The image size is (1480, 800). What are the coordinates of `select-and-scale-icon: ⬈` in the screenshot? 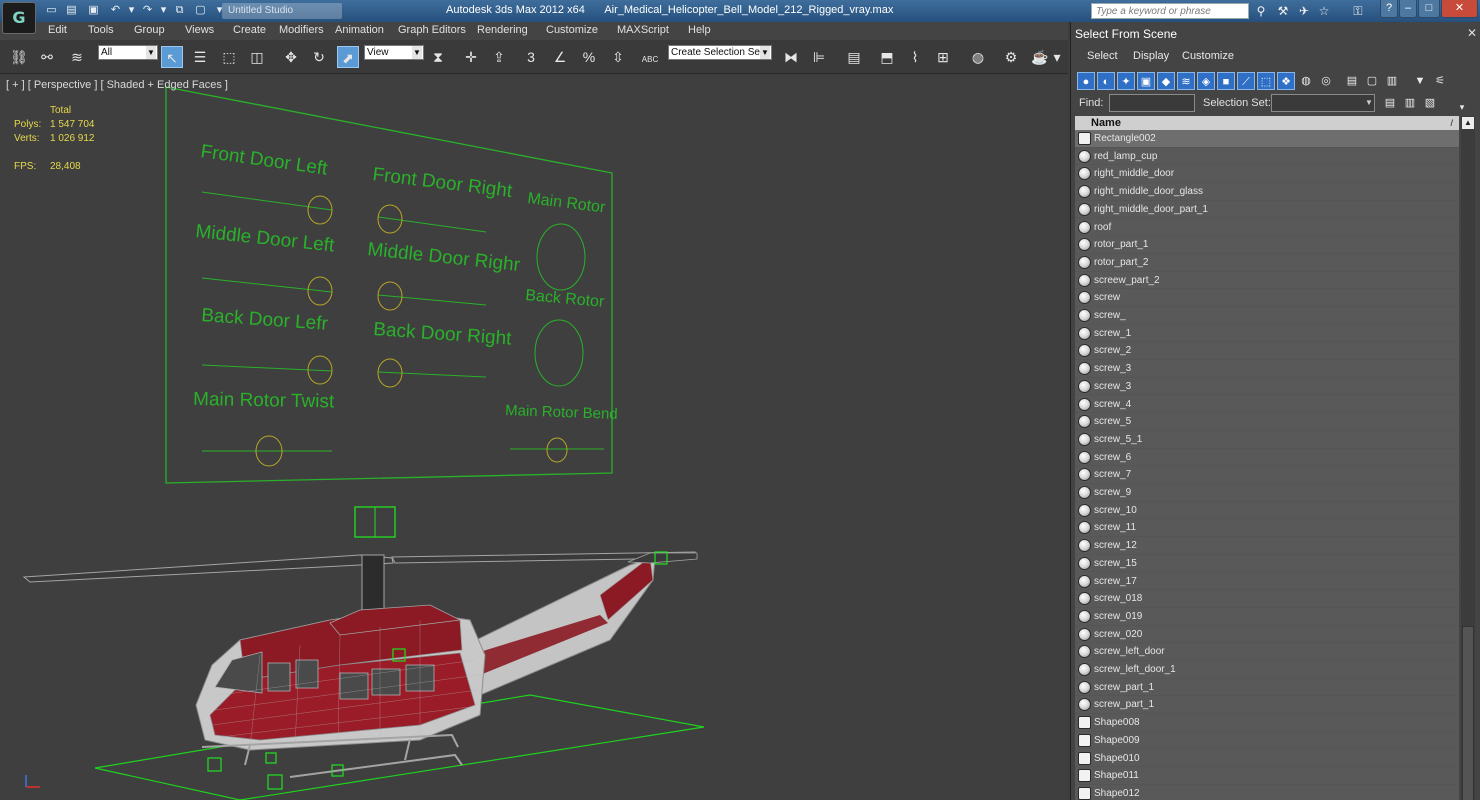 It's located at (348, 57).